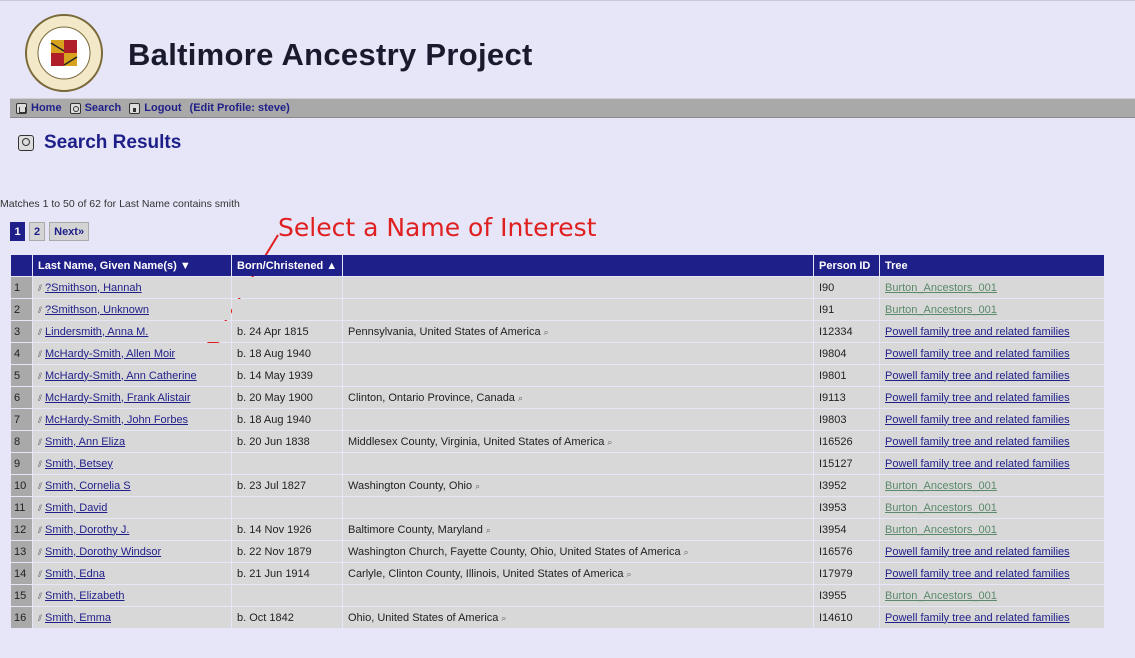  I want to click on nav-home: Home, so click(39, 108).